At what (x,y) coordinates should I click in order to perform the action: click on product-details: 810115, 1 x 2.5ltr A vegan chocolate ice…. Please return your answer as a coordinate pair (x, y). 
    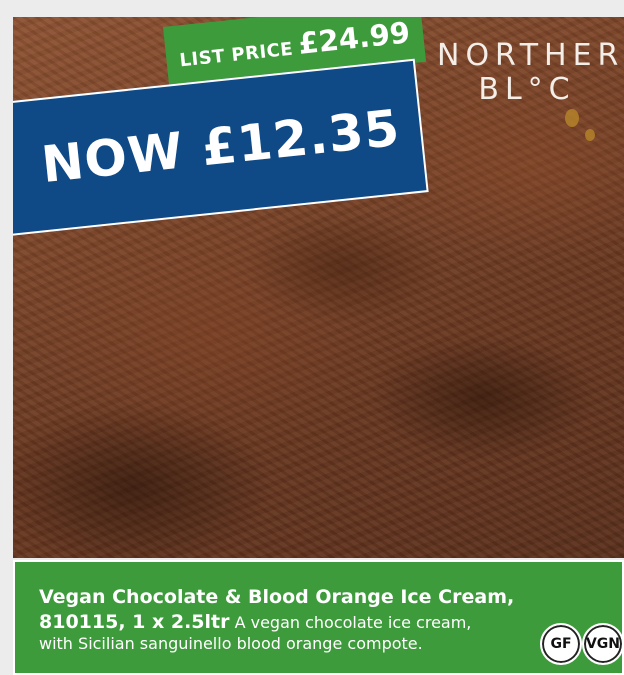
    Looking at the image, I should click on (274, 633).